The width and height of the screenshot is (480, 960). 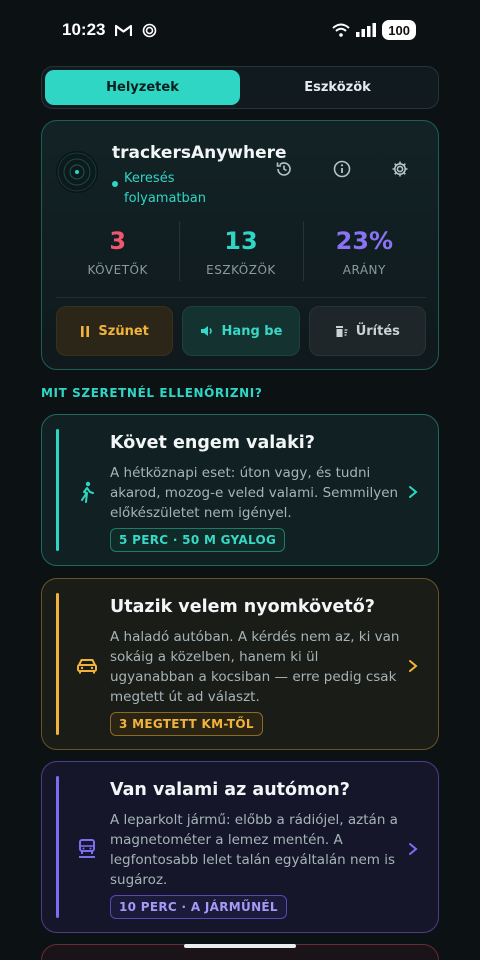 What do you see at coordinates (115, 331) in the screenshot?
I see `pause-button: Szünet` at bounding box center [115, 331].